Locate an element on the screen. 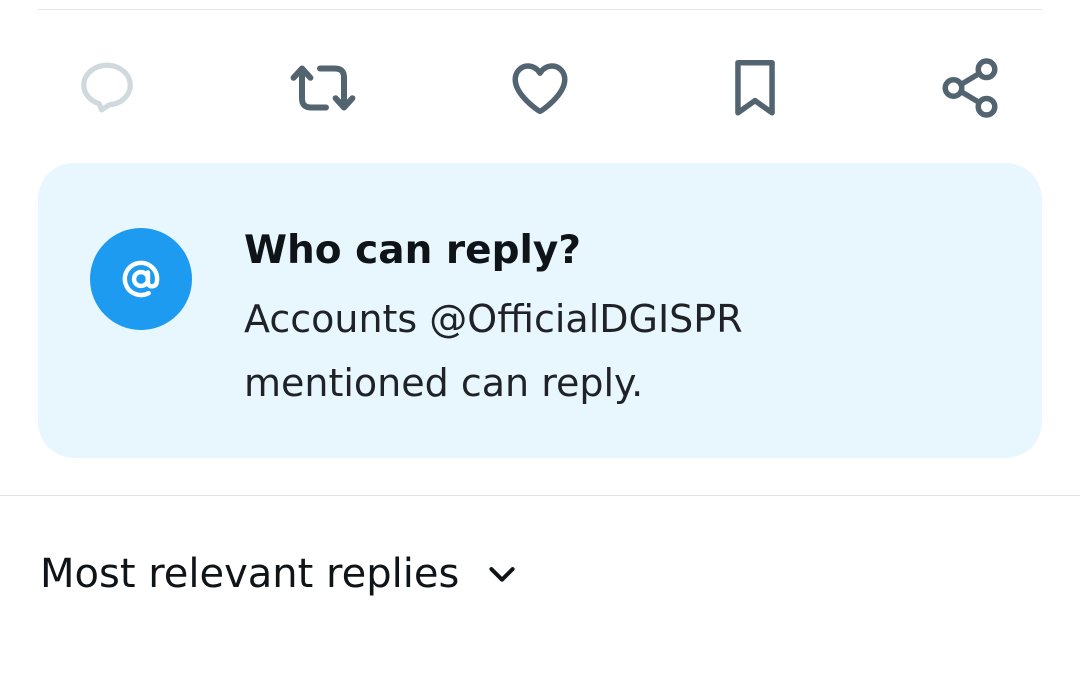  tweet-action-bar is located at coordinates (540, 87).